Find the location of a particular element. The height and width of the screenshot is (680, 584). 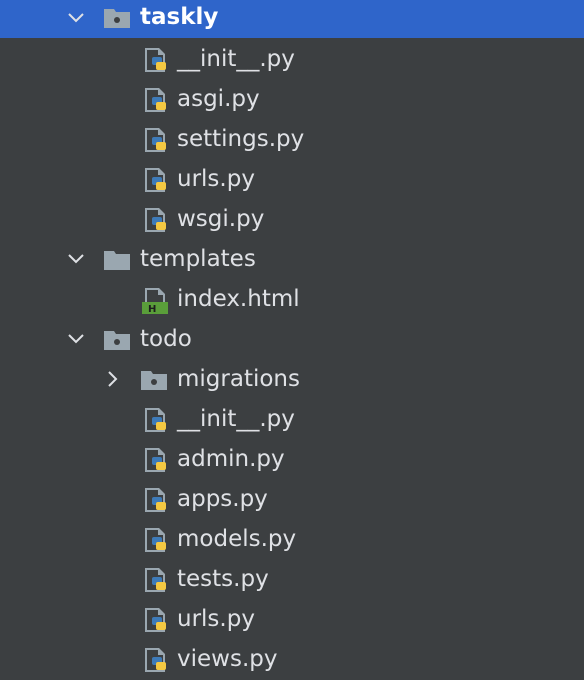

tree-label-file: apps.py is located at coordinates (222, 499).